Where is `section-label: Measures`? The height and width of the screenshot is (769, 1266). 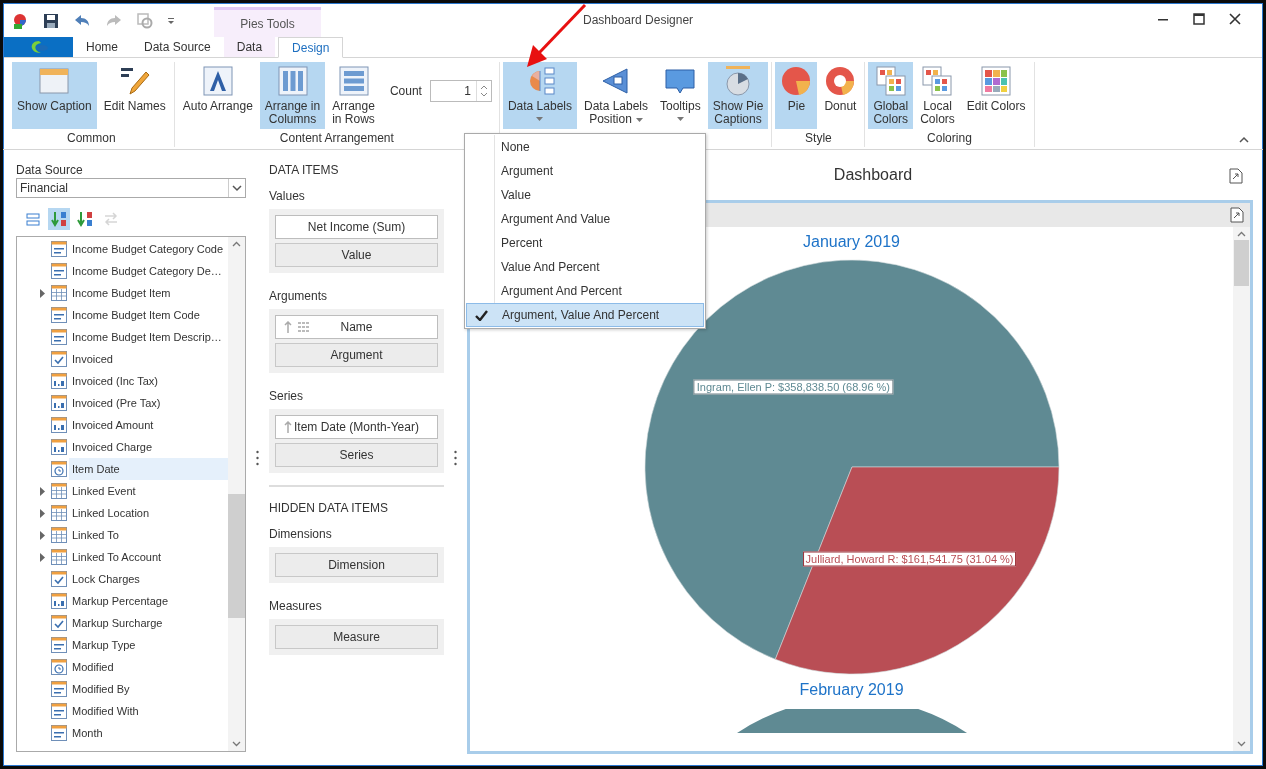
section-label: Measures is located at coordinates (296, 606).